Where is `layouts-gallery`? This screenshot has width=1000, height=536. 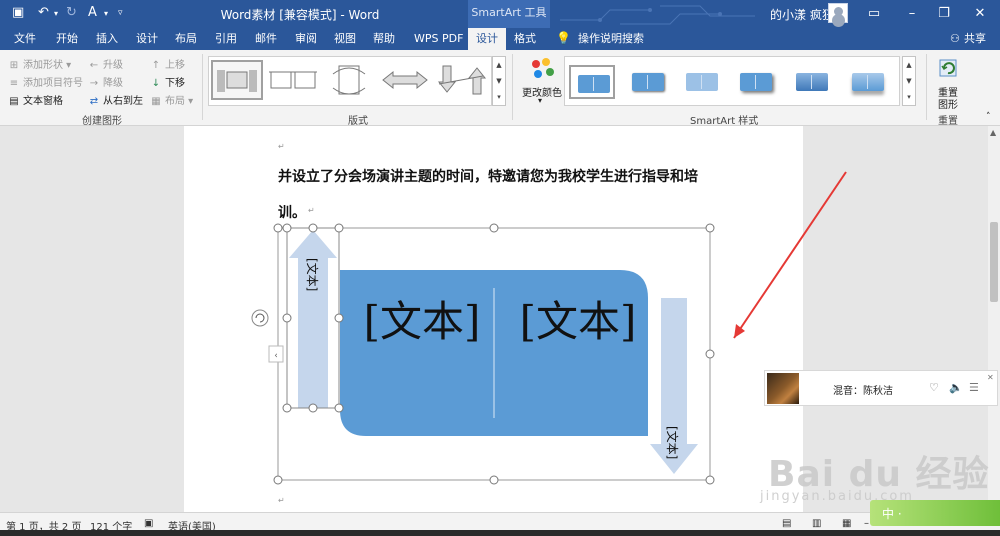 layouts-gallery is located at coordinates (350, 81).